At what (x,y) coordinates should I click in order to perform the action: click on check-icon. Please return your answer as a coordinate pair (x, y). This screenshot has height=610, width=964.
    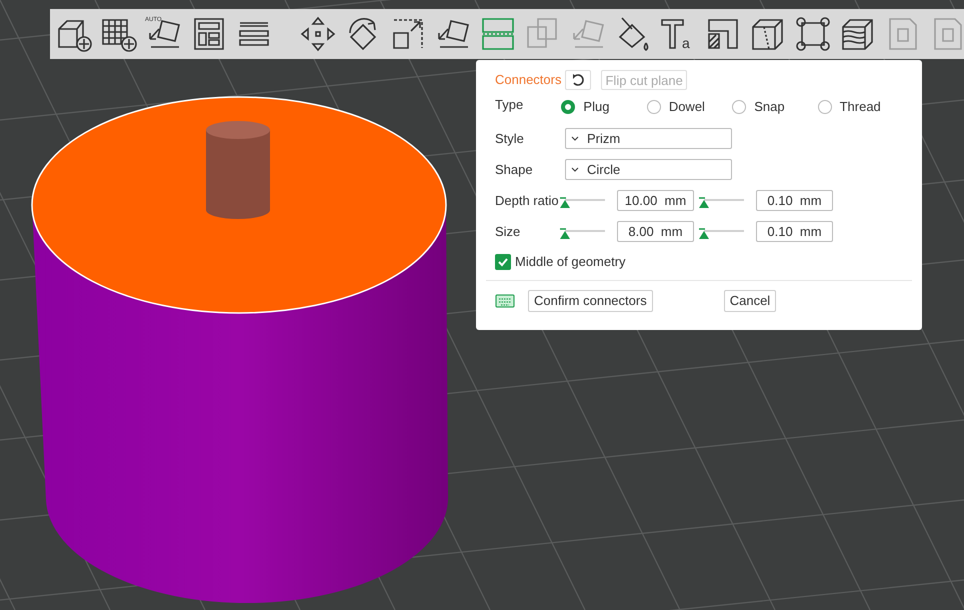
    Looking at the image, I should click on (503, 262).